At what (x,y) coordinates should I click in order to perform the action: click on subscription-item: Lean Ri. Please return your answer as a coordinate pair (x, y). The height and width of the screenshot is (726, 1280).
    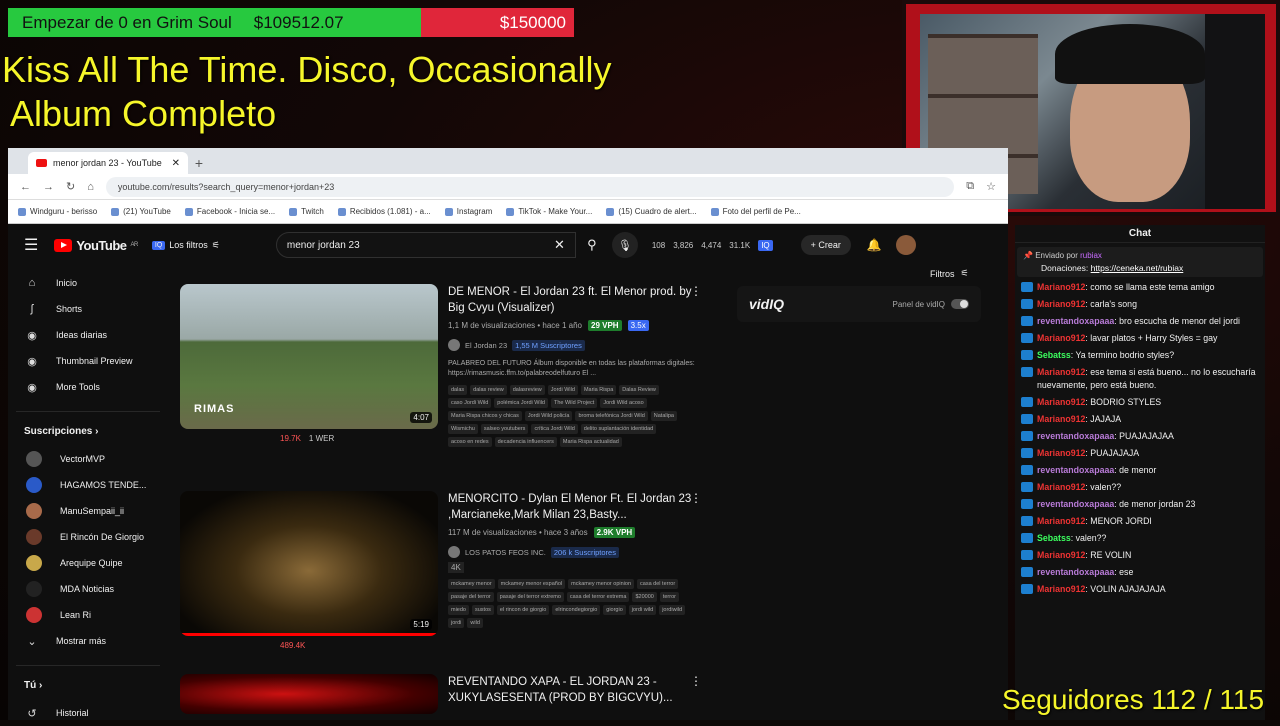
    Looking at the image, I should click on (88, 615).